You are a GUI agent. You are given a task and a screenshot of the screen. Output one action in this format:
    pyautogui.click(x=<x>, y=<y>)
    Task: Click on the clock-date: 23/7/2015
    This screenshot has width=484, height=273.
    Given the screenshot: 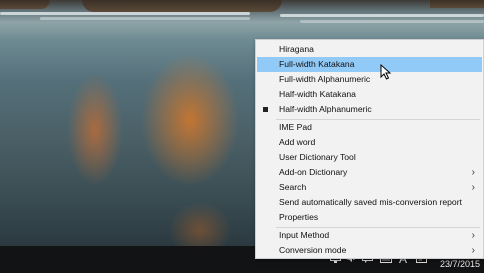 What is the action you would take?
    pyautogui.click(x=459, y=264)
    